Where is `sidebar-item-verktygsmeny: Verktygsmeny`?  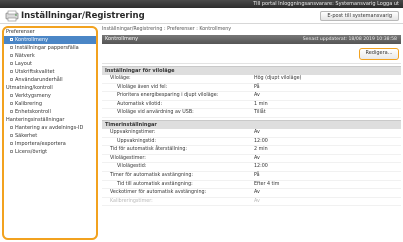 sidebar-item-verktygsmeny: Verktygsmeny is located at coordinates (50, 96).